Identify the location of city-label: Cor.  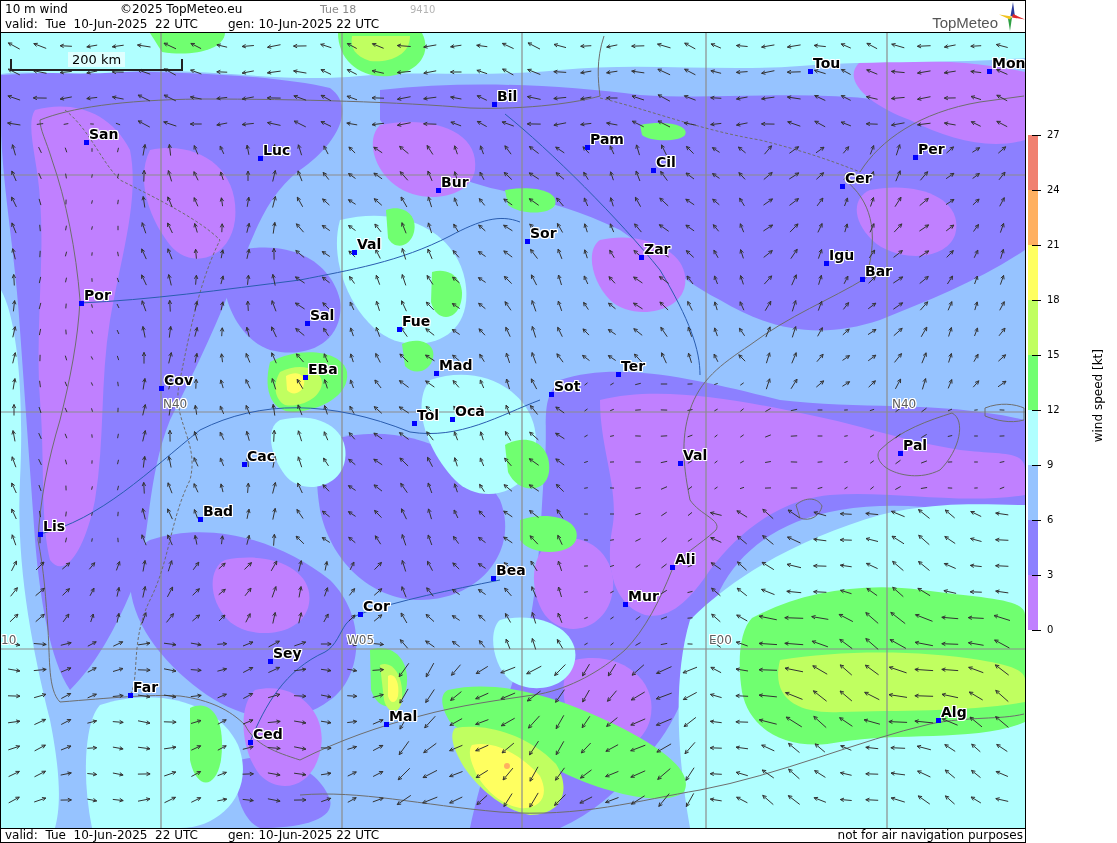
(376, 606).